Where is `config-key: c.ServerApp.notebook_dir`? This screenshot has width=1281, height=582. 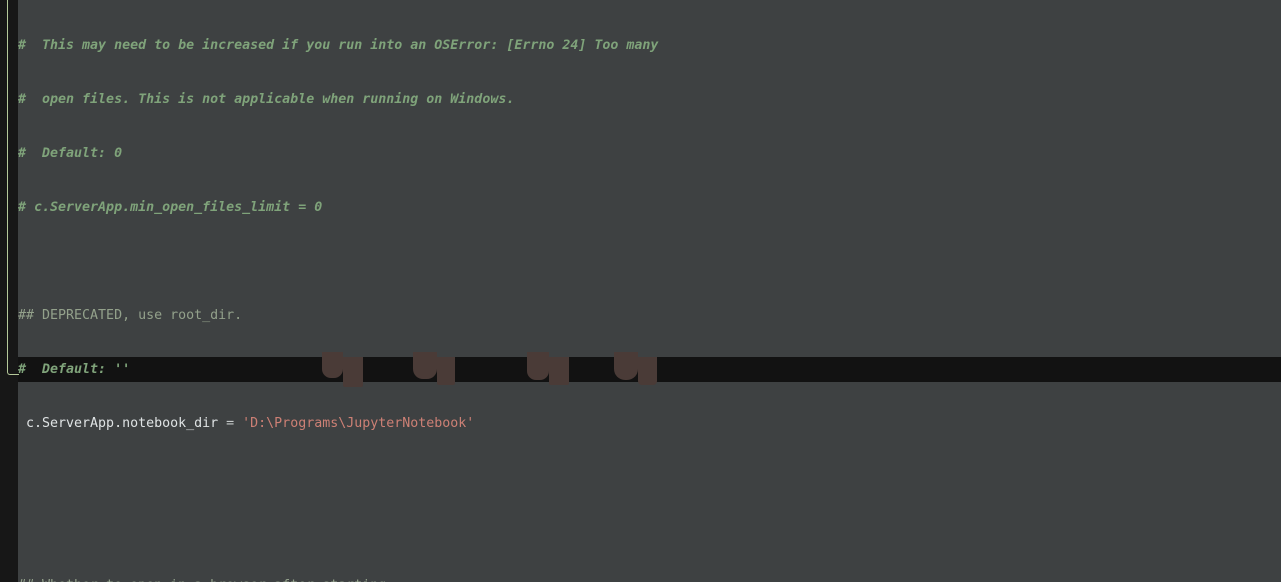
config-key: c.ServerApp.notebook_dir is located at coordinates (122, 423).